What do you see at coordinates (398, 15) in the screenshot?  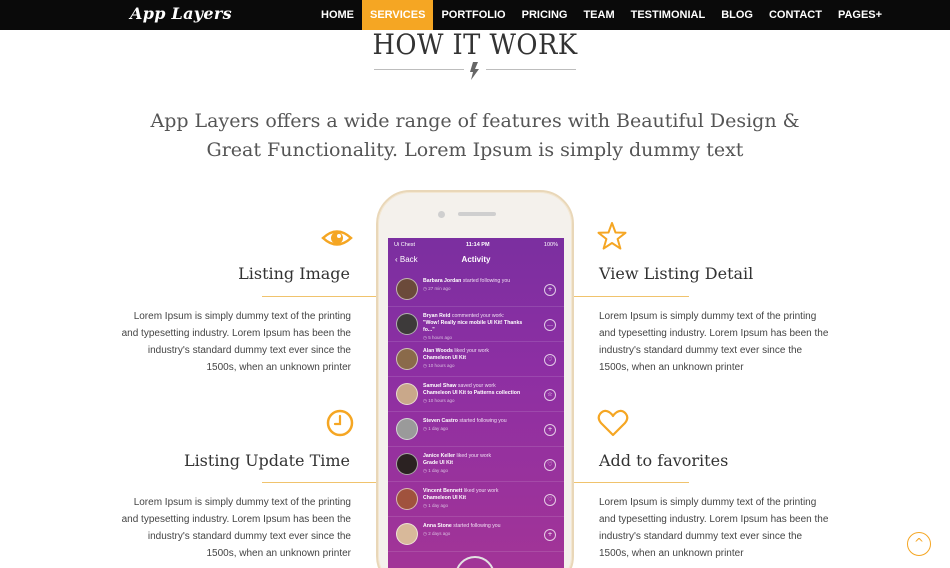 I see `nav-services: SERVICES` at bounding box center [398, 15].